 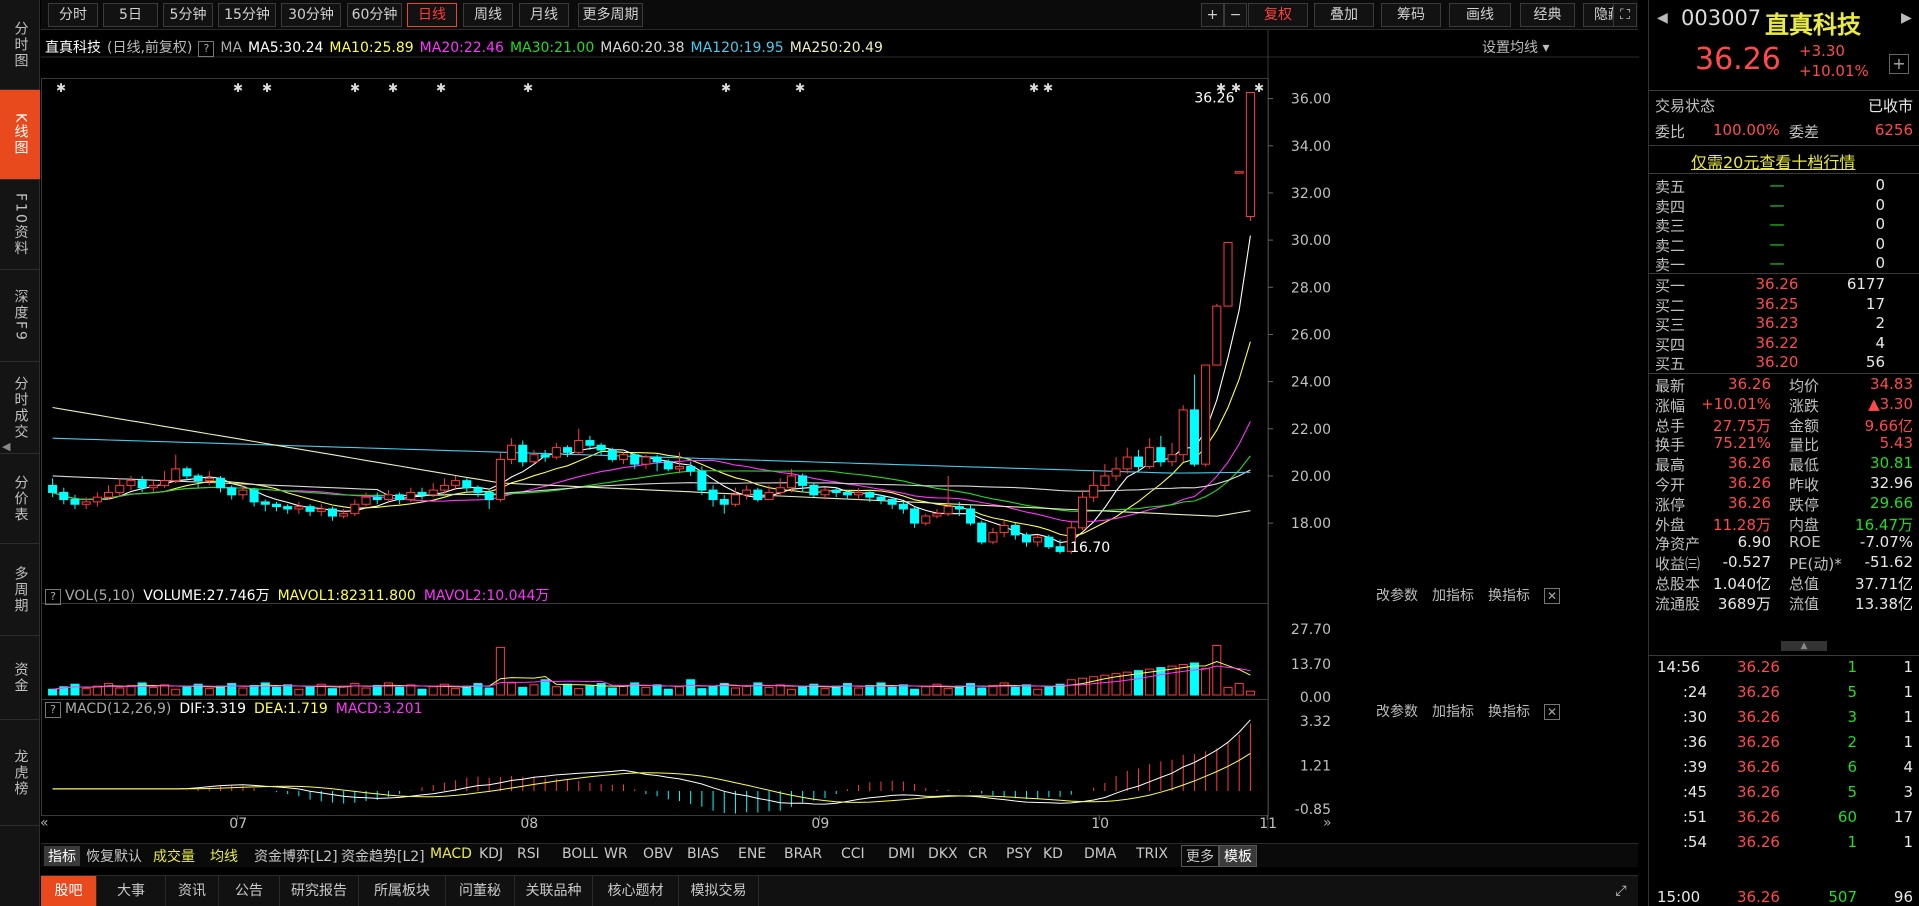 What do you see at coordinates (73, 15) in the screenshot?
I see `period-tab-0: 分时` at bounding box center [73, 15].